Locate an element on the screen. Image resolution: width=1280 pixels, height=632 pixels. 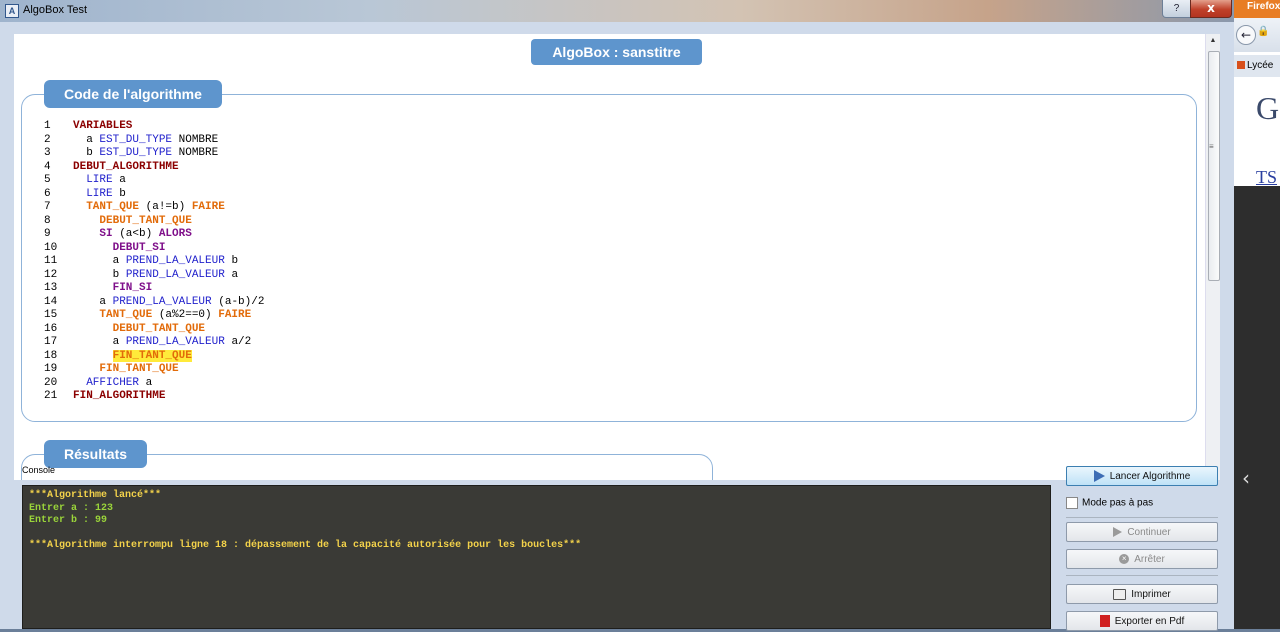
page-link: TS is located at coordinates (1266, 177).